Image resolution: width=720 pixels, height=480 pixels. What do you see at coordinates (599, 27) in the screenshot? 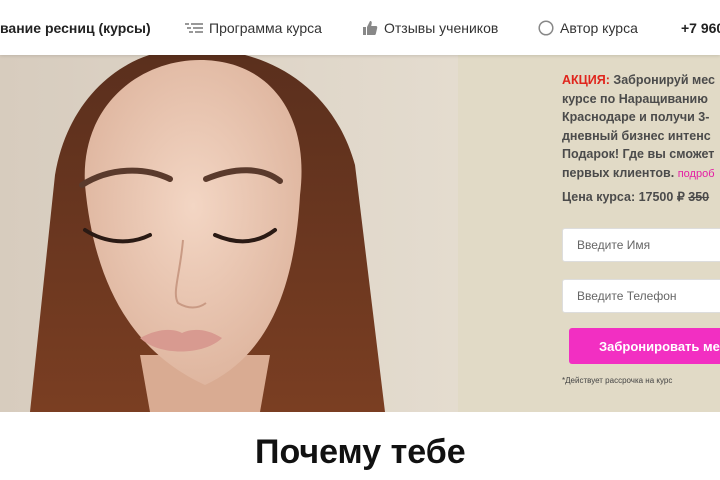
I see `nav-link-author-label: Автор курса` at bounding box center [599, 27].